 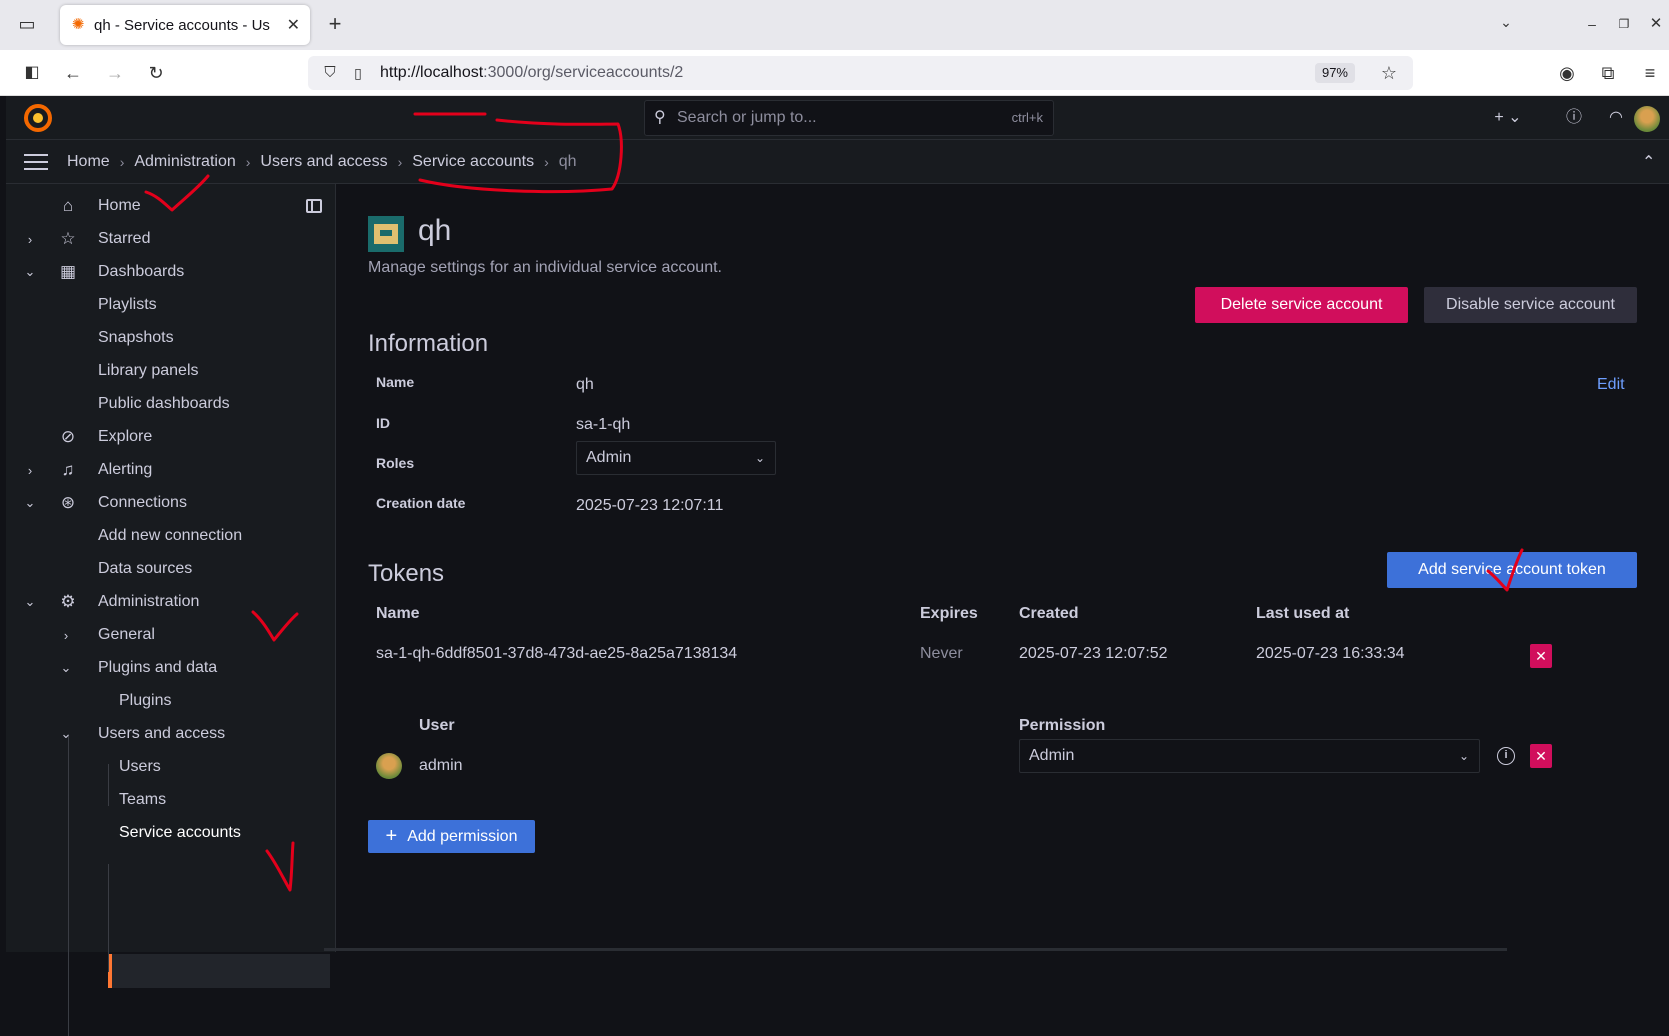 What do you see at coordinates (162, 733) in the screenshot?
I see `sidebar-item-label: Users and access` at bounding box center [162, 733].